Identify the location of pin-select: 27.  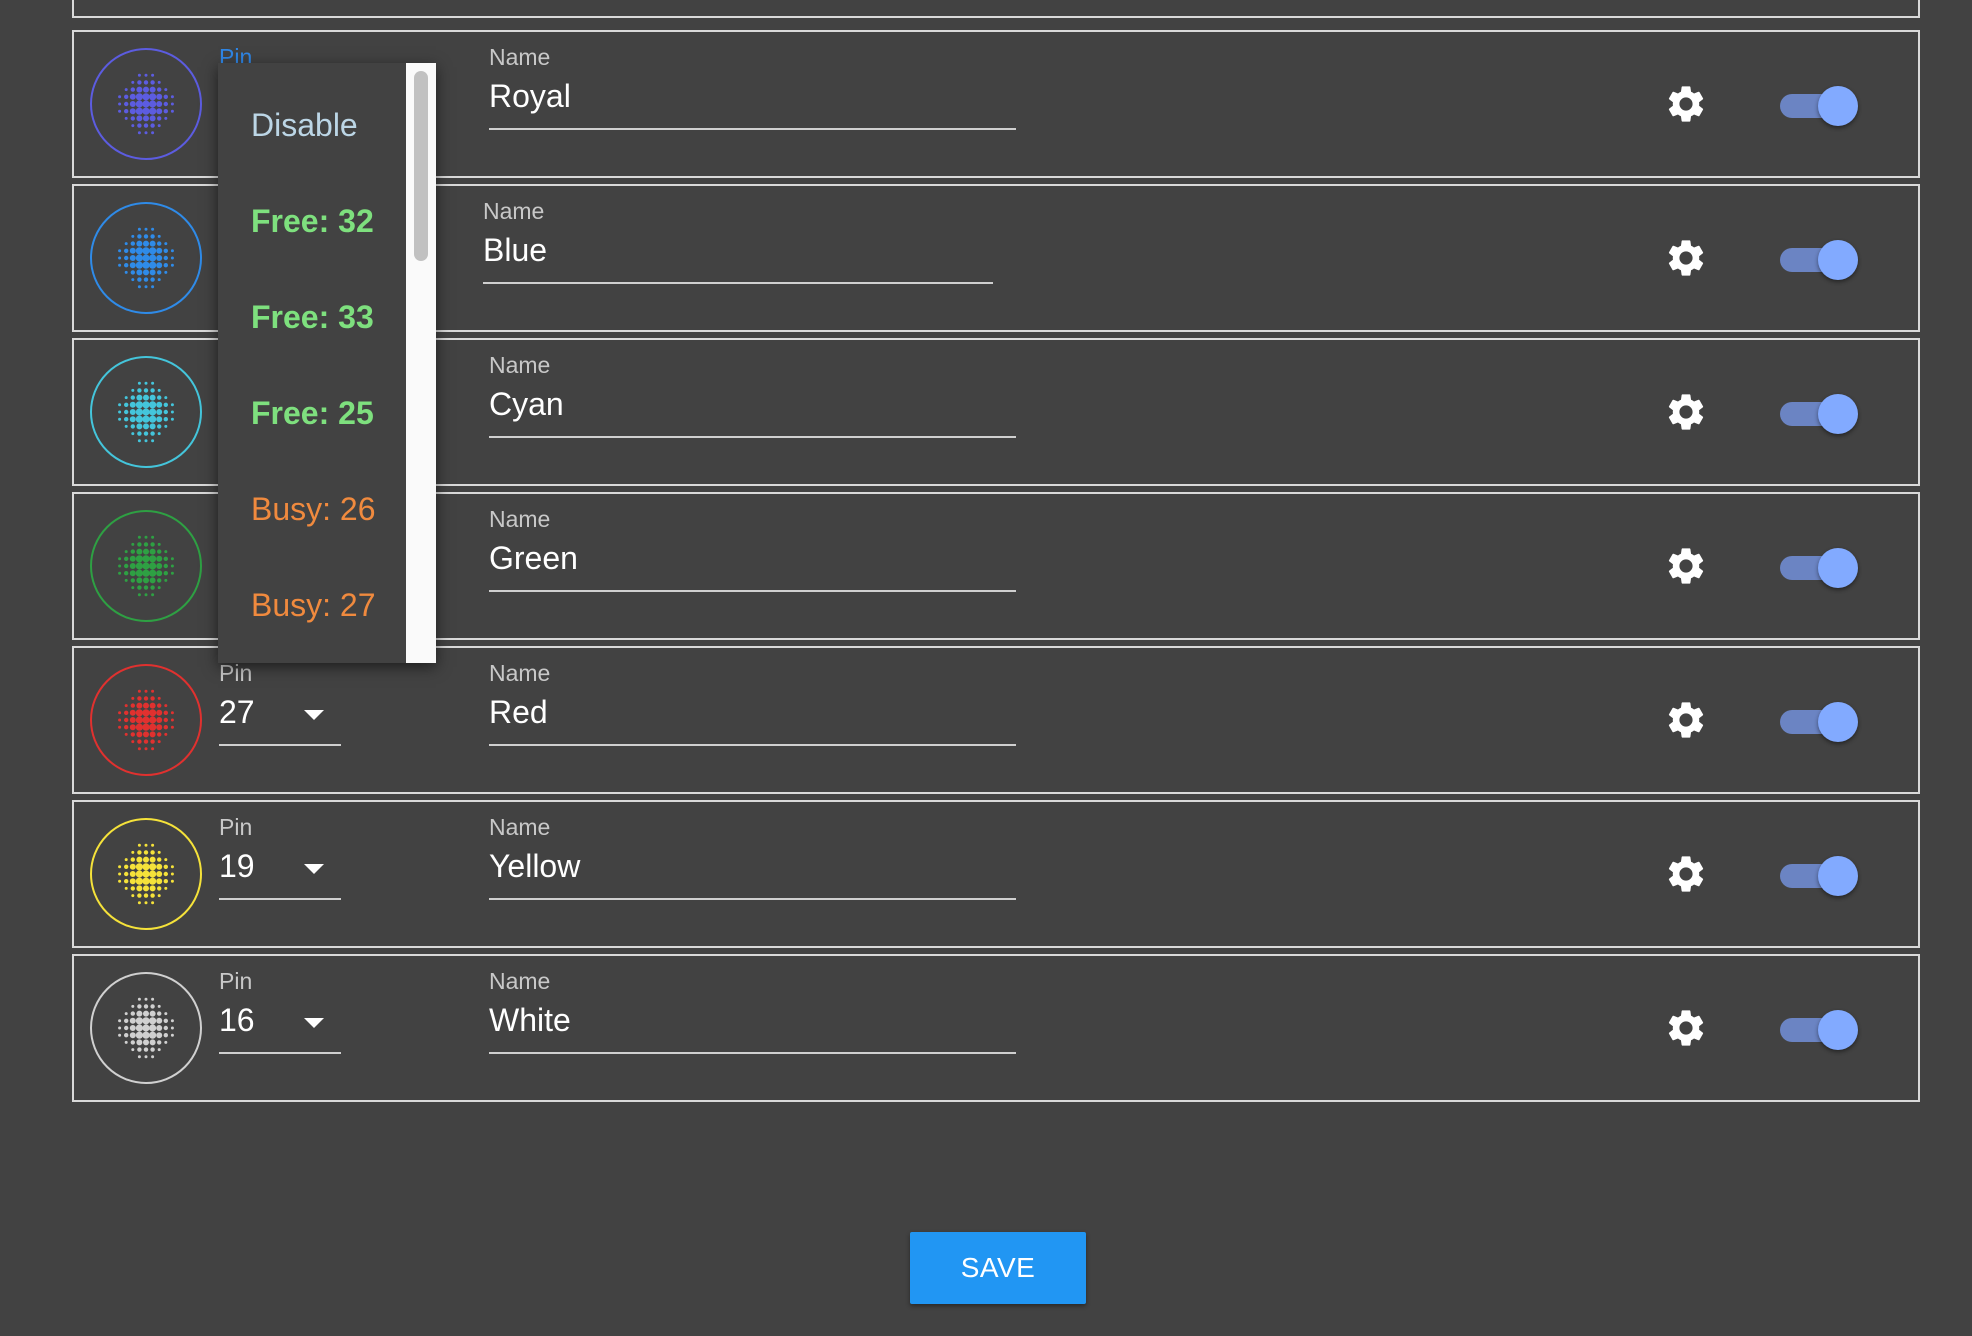
(237, 712).